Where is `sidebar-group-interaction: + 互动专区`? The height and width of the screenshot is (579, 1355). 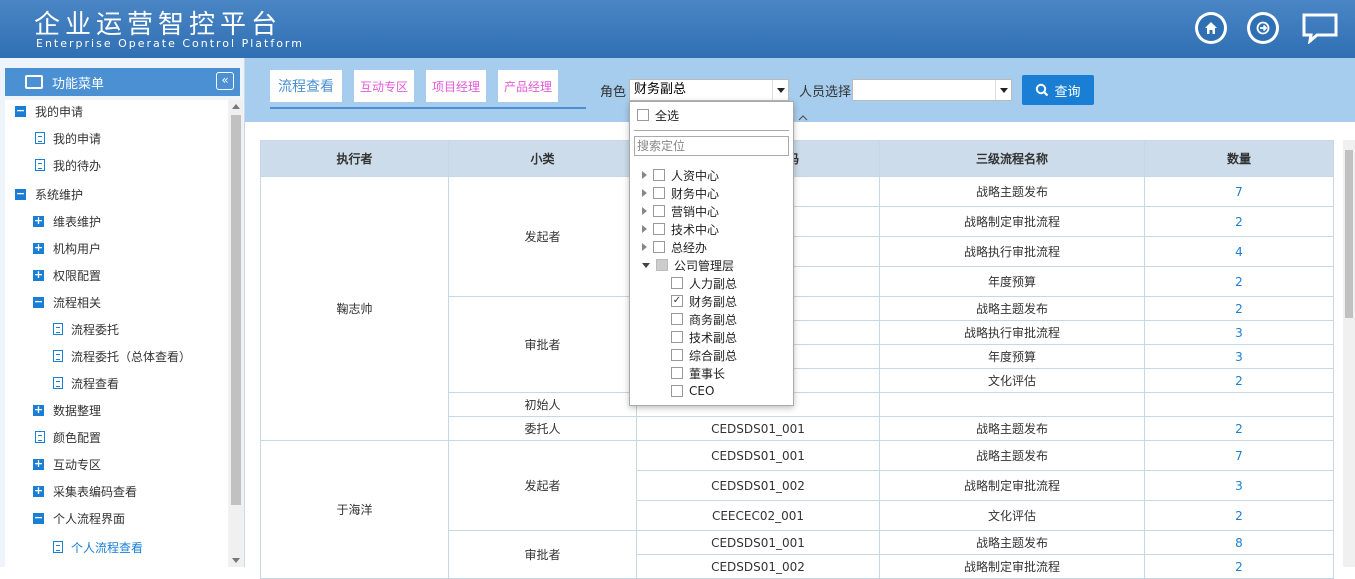 sidebar-group-interaction: + 互动专区 is located at coordinates (67, 464).